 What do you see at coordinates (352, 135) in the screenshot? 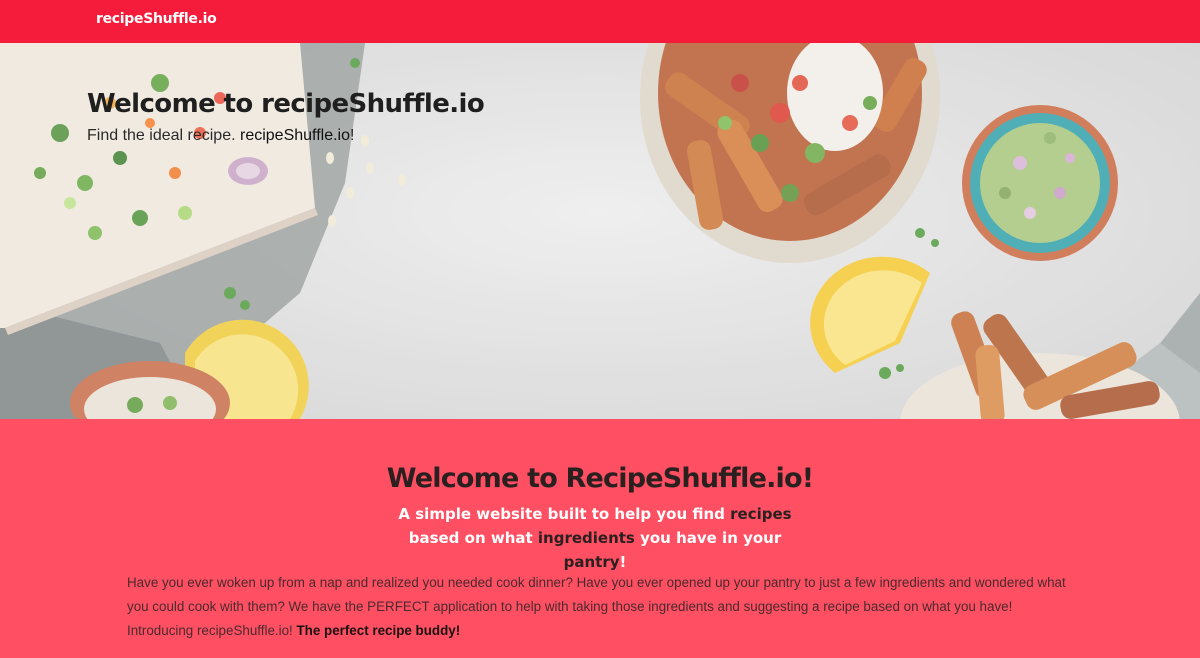
I see `hero-subtitle-suffix: !` at bounding box center [352, 135].